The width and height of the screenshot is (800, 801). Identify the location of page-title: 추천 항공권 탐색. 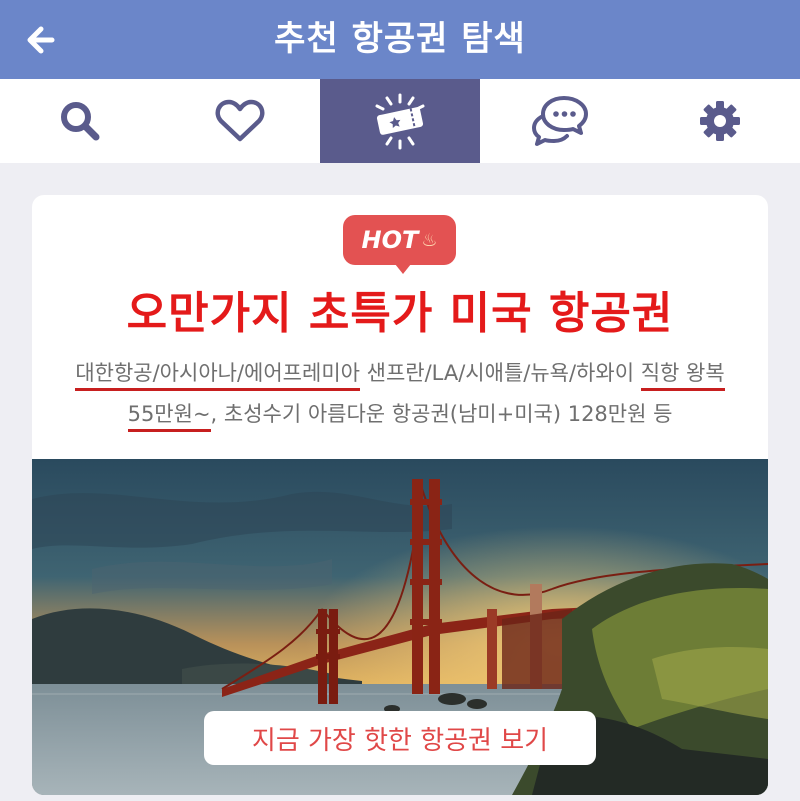
(400, 39).